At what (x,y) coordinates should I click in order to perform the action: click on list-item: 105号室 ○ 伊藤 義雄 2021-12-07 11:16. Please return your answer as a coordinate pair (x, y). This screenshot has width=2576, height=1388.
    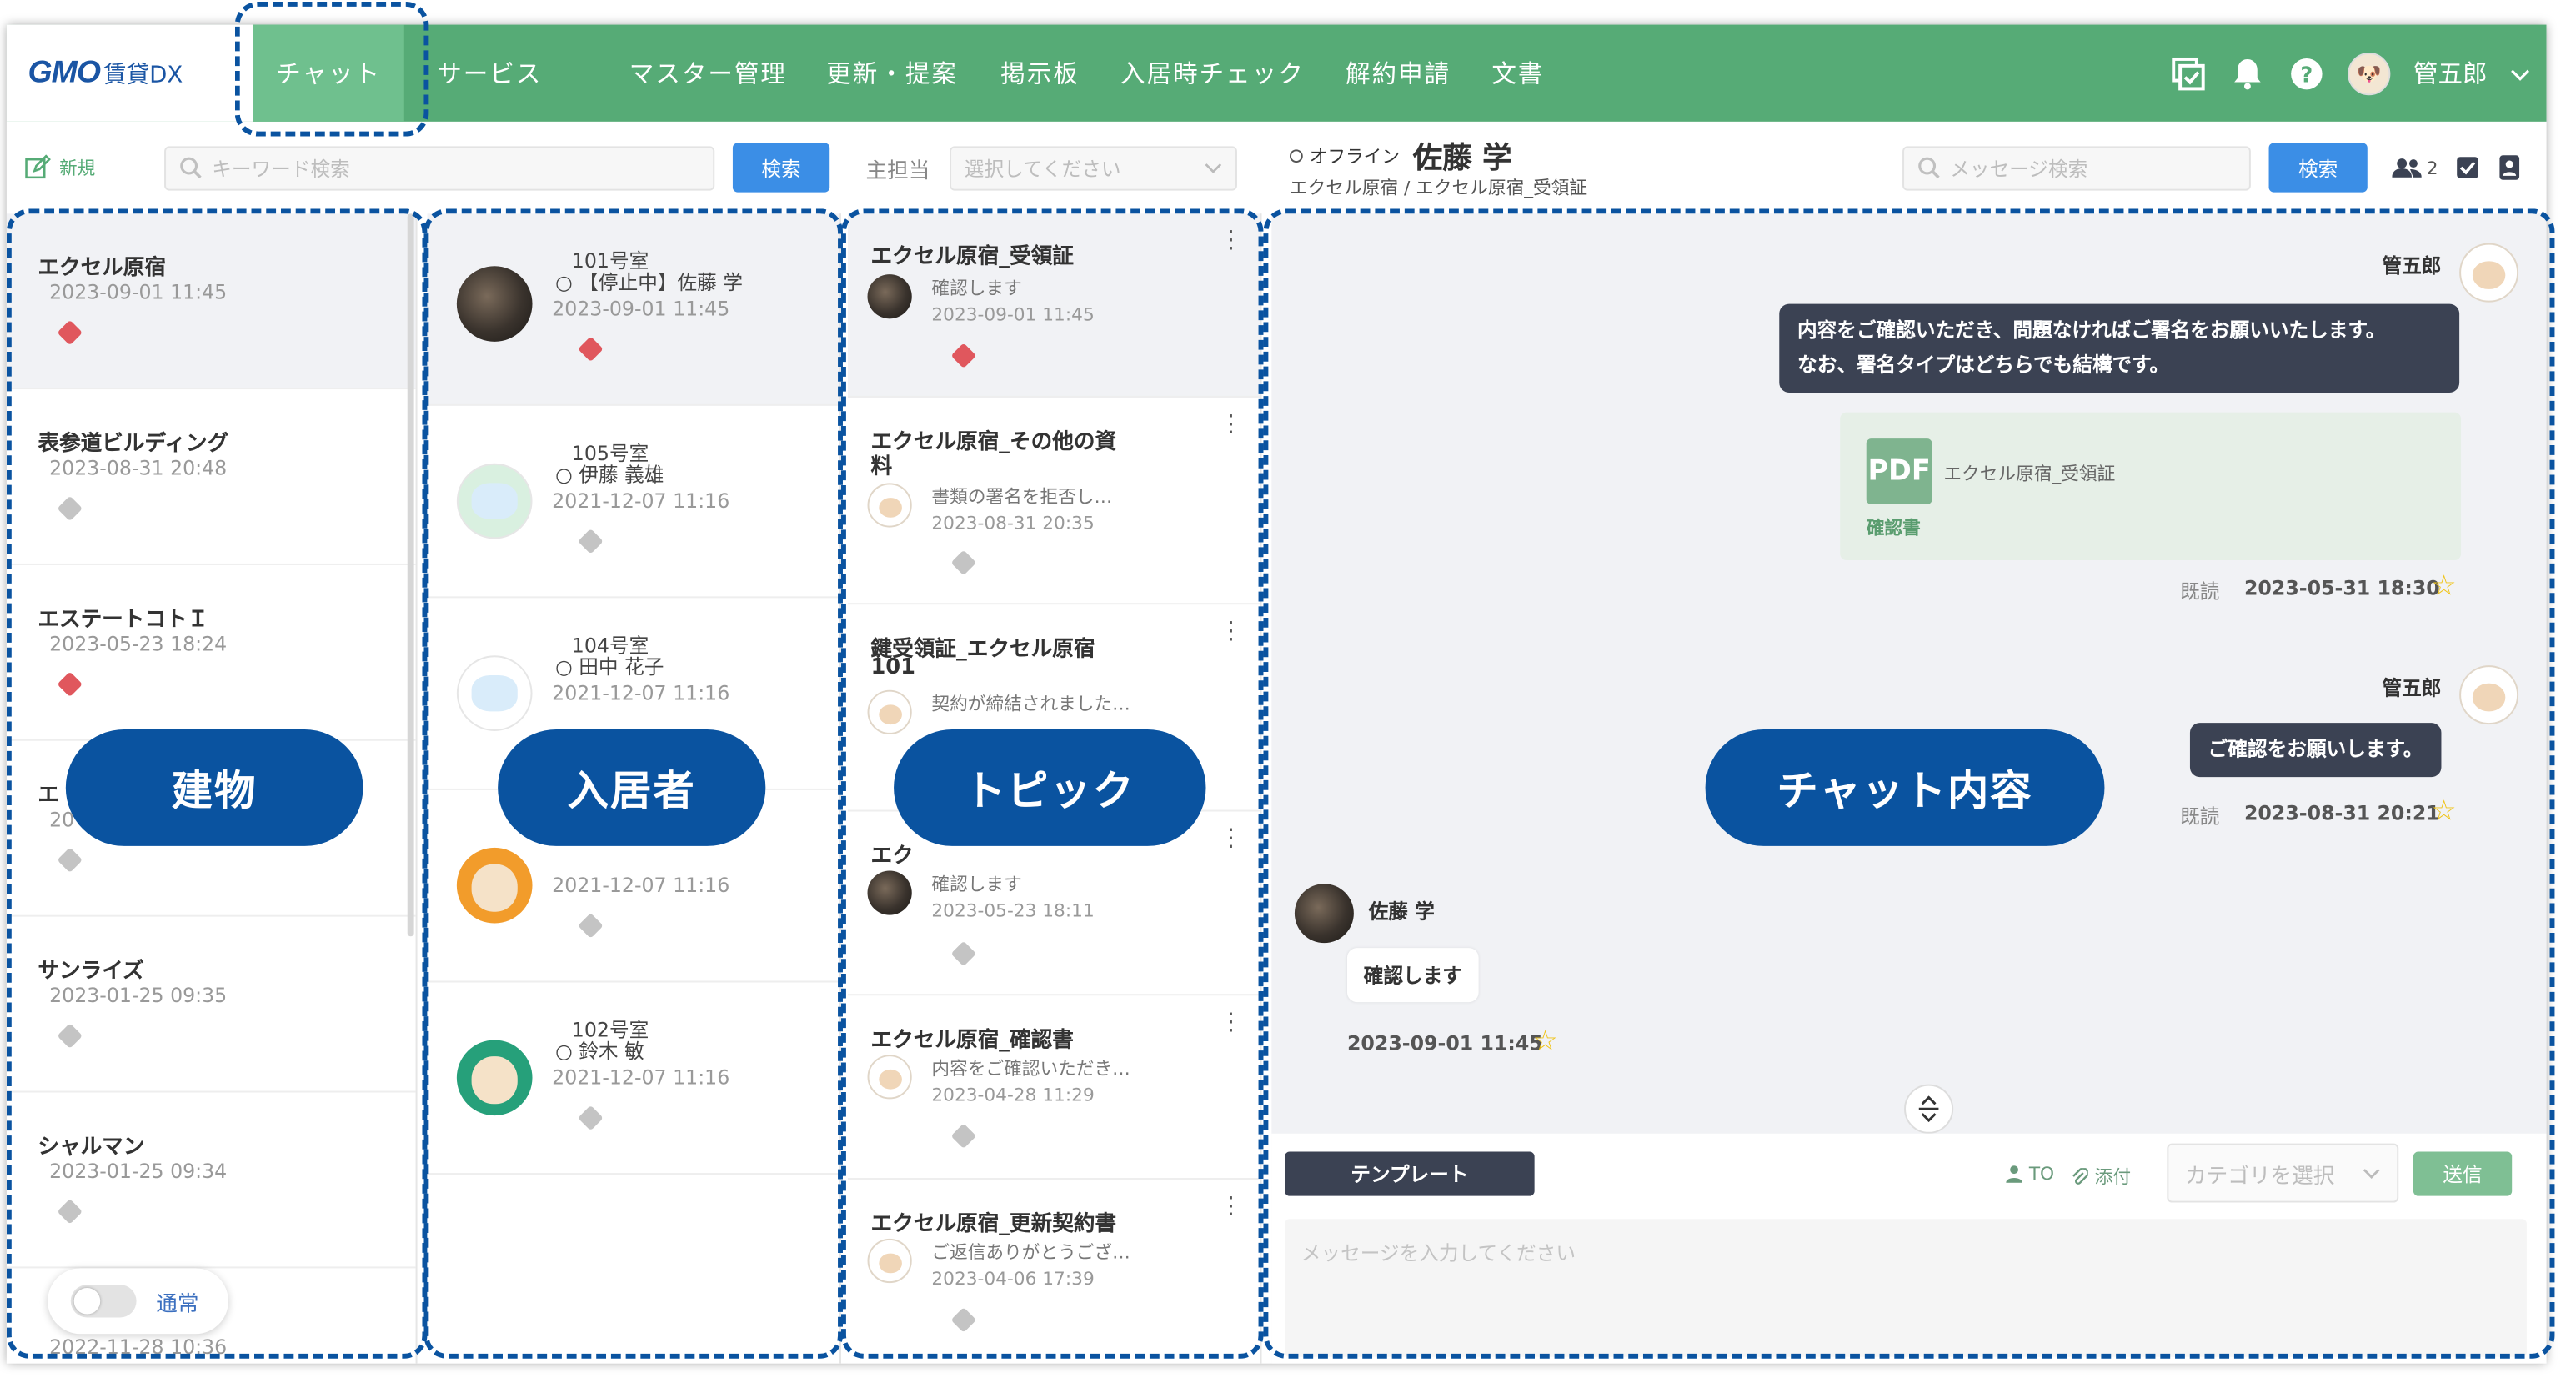
    Looking at the image, I should click on (633, 502).